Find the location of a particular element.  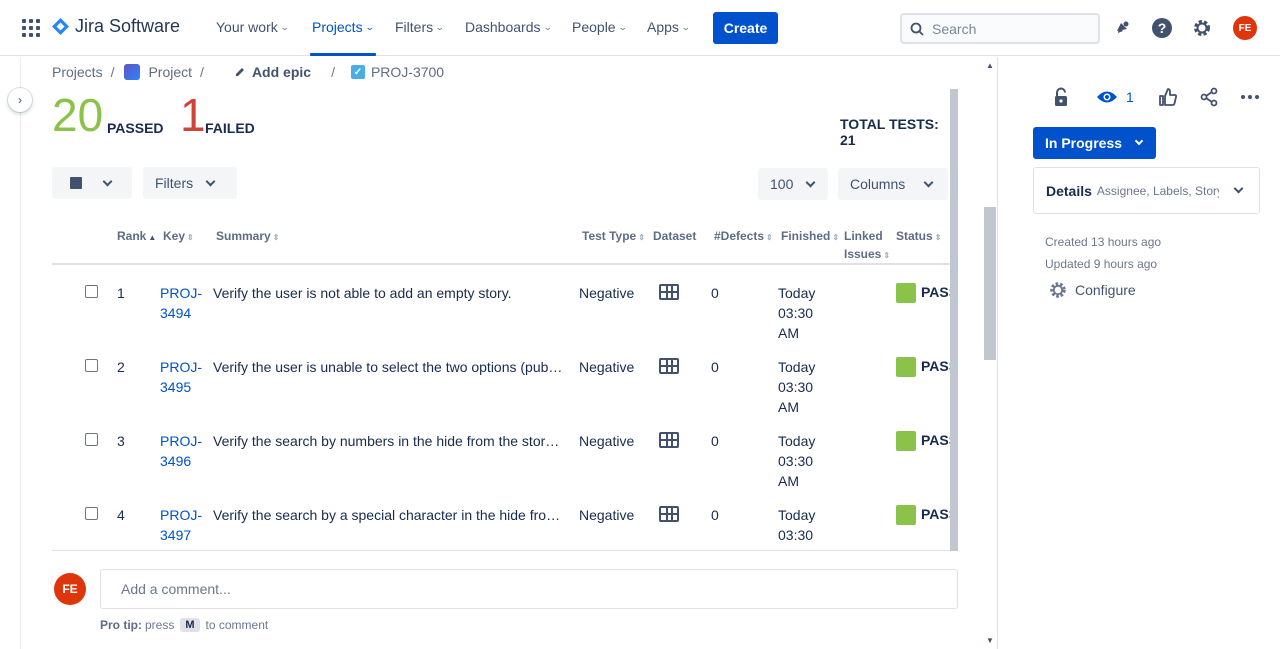

col-key: Key ⇕ is located at coordinates (178, 237).